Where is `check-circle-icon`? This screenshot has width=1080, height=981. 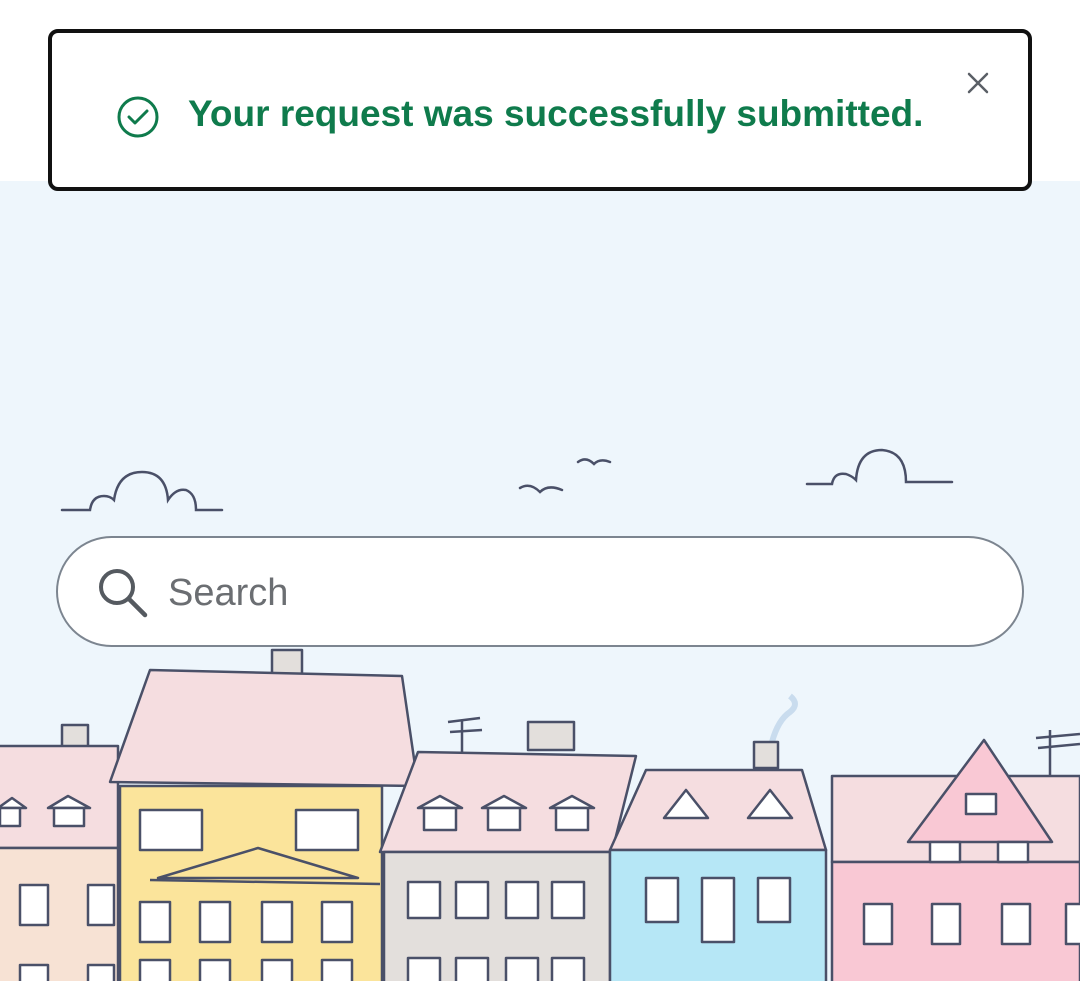
check-circle-icon is located at coordinates (138, 117).